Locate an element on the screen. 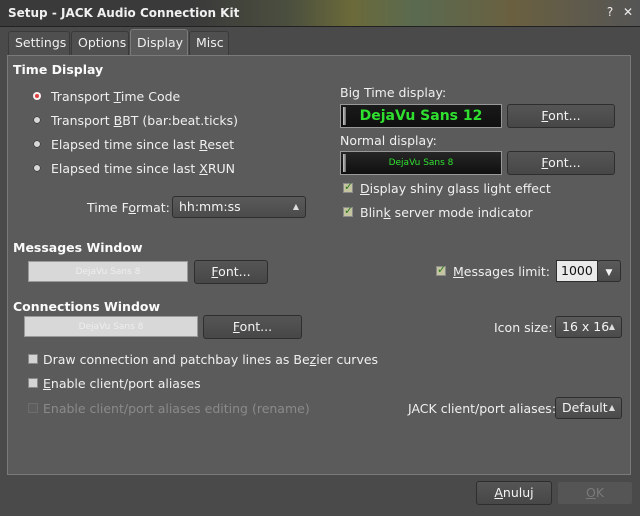 The image size is (640, 516). messages-font-preview: DejaVu Sans 8 is located at coordinates (108, 271).